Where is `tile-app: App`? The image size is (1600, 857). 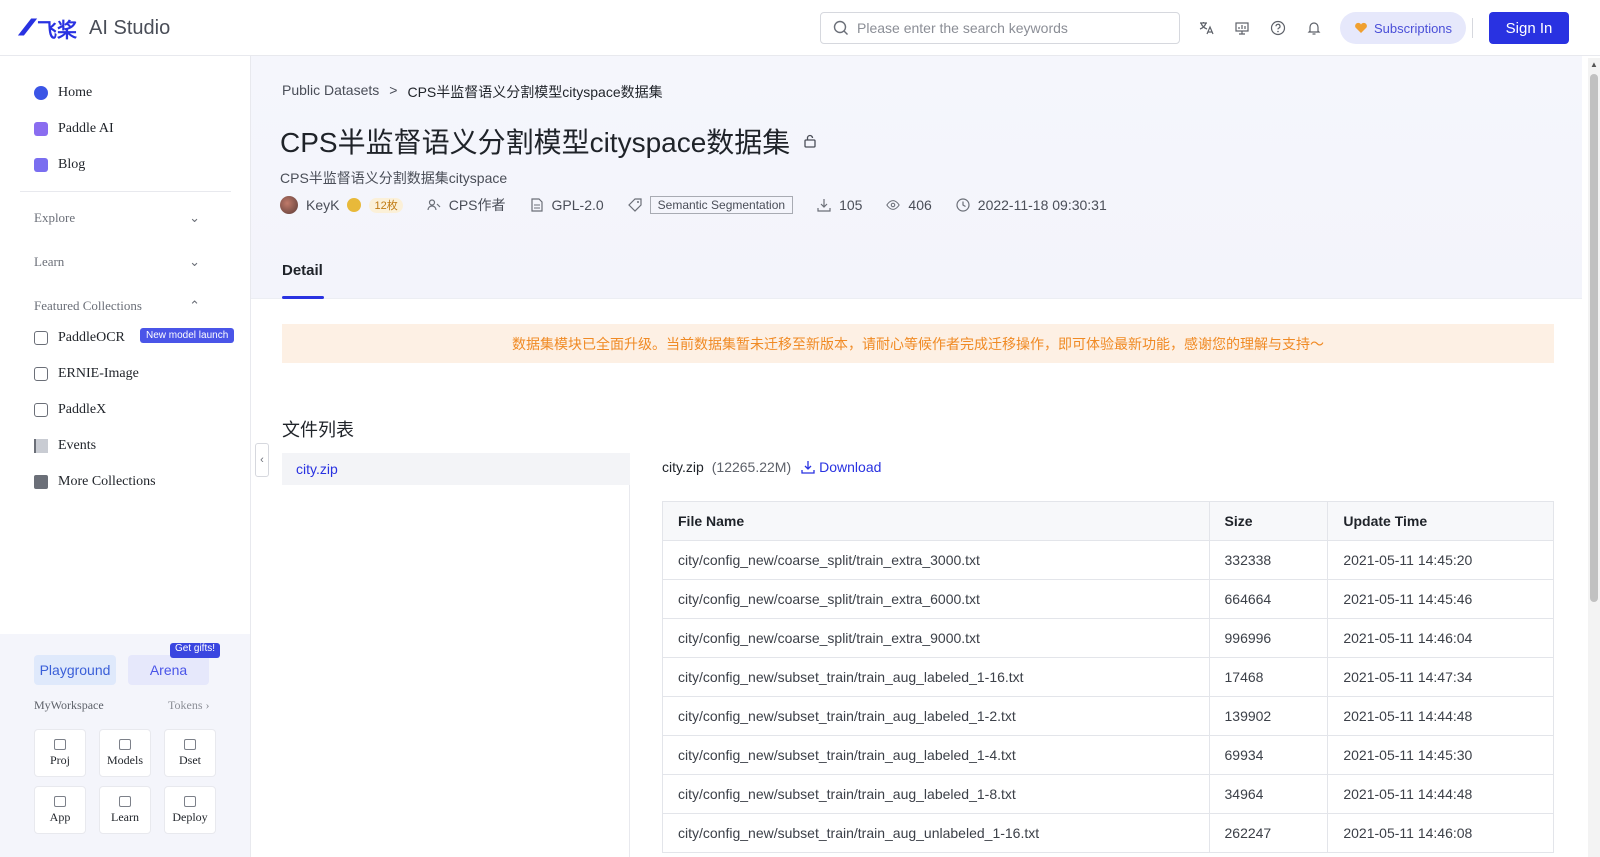
tile-app: App is located at coordinates (60, 810).